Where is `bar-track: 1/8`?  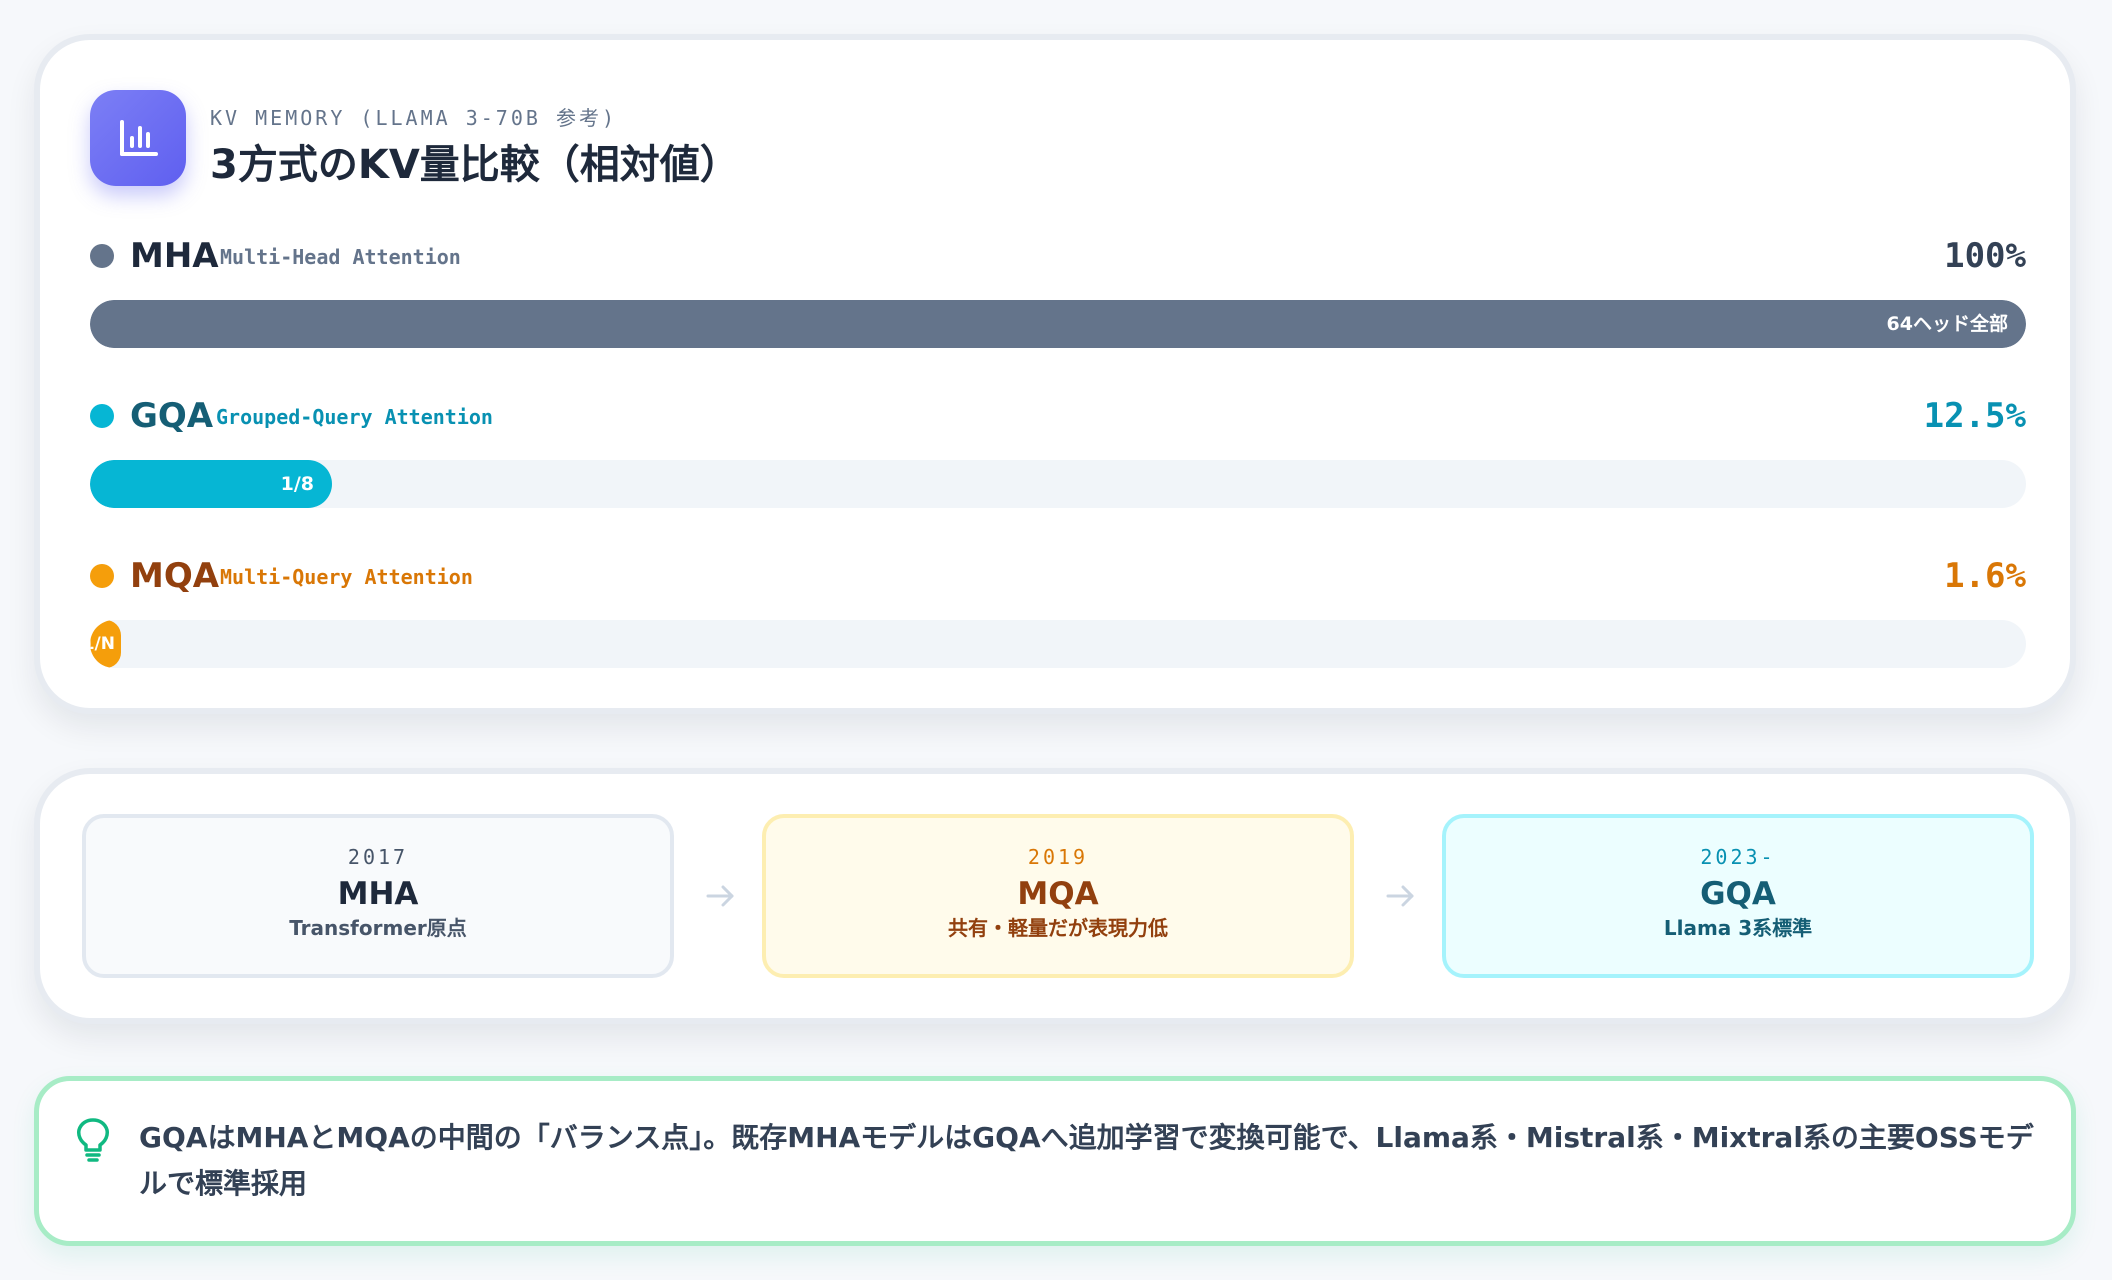 bar-track: 1/8 is located at coordinates (1058, 484).